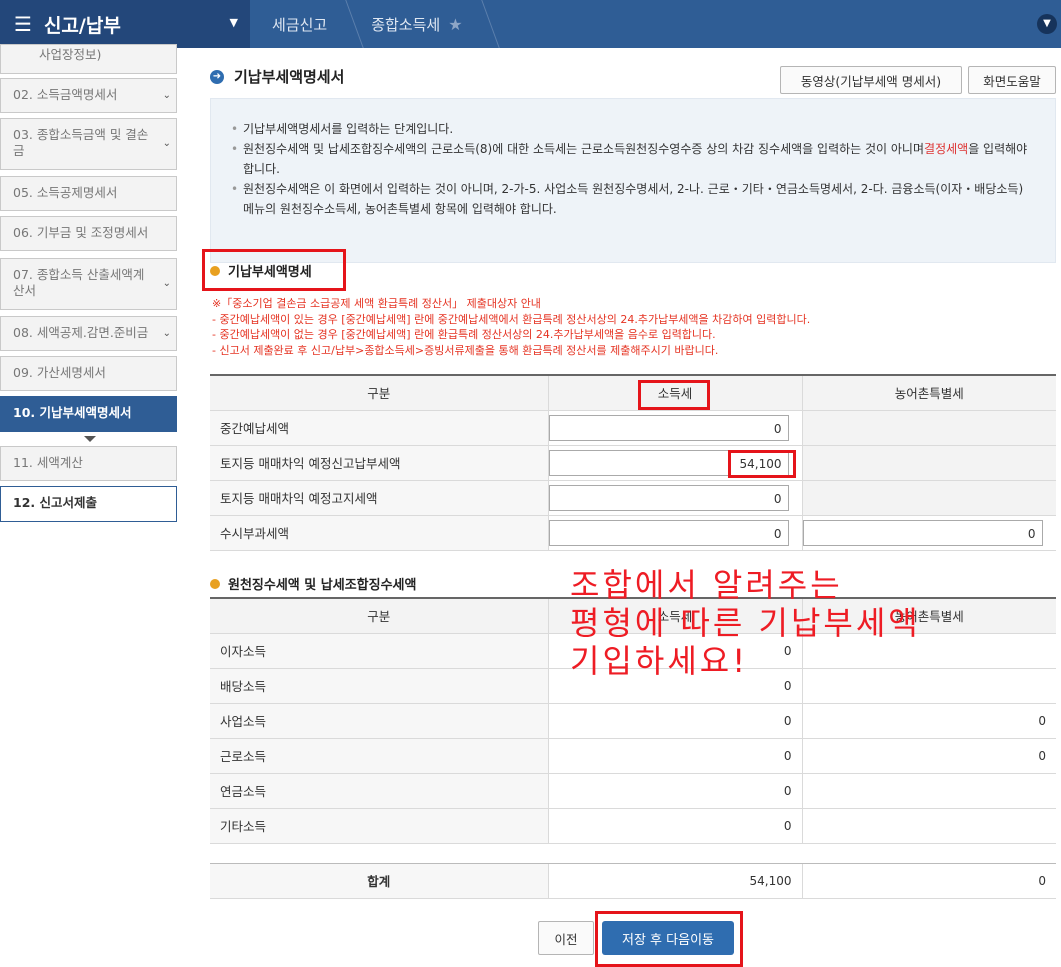  I want to click on sidebar-item-05: 05. 소득공제명세서, so click(88, 193).